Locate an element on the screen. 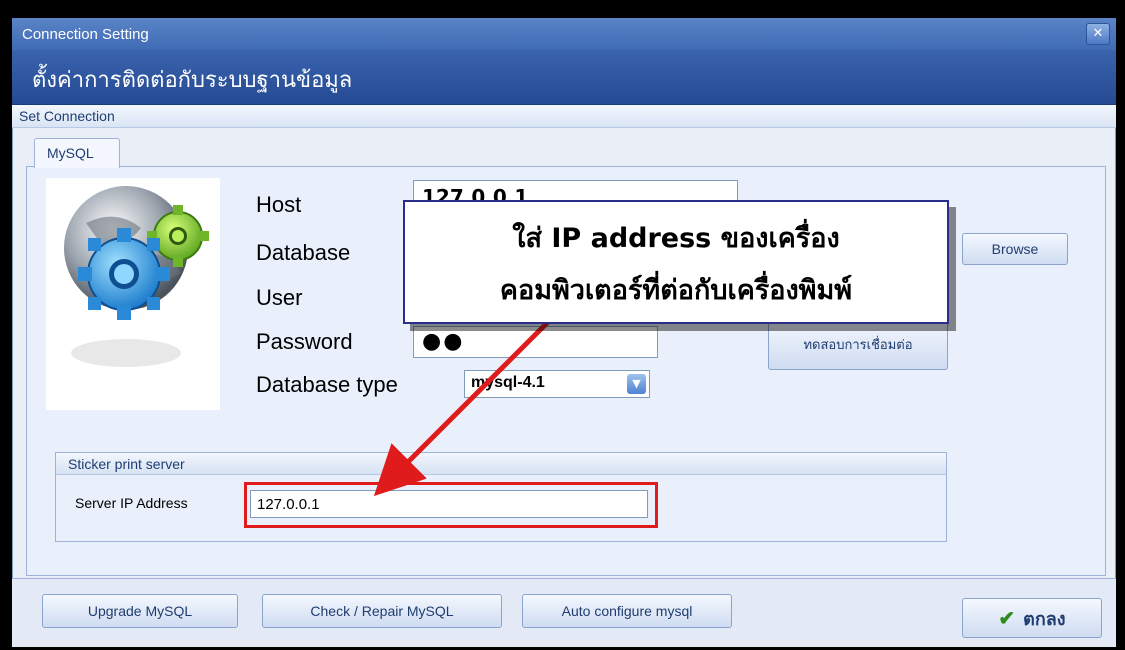 The image size is (1125, 650). check-icon: ✔ is located at coordinates (1007, 618).